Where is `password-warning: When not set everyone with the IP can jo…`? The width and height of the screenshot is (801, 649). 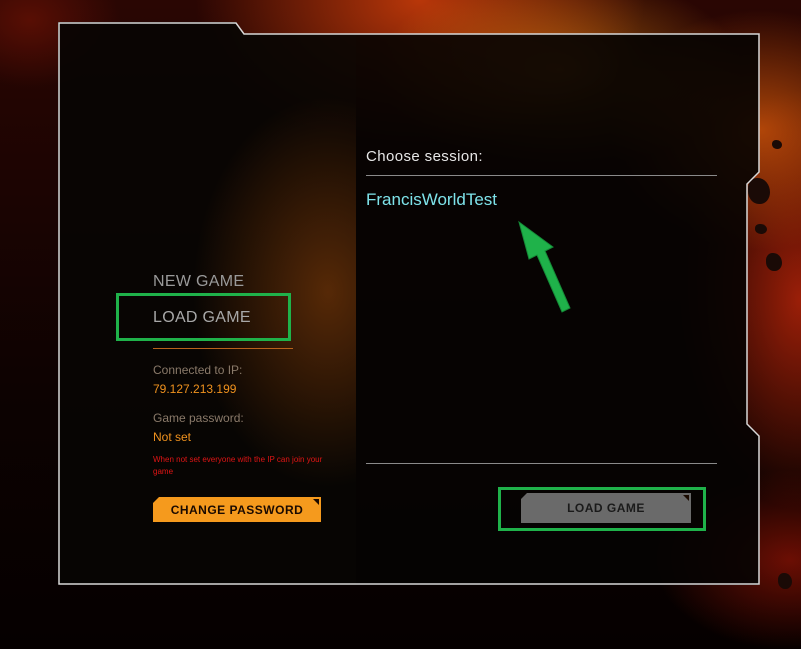 password-warning: When not set everyone with the IP can jo… is located at coordinates (238, 465).